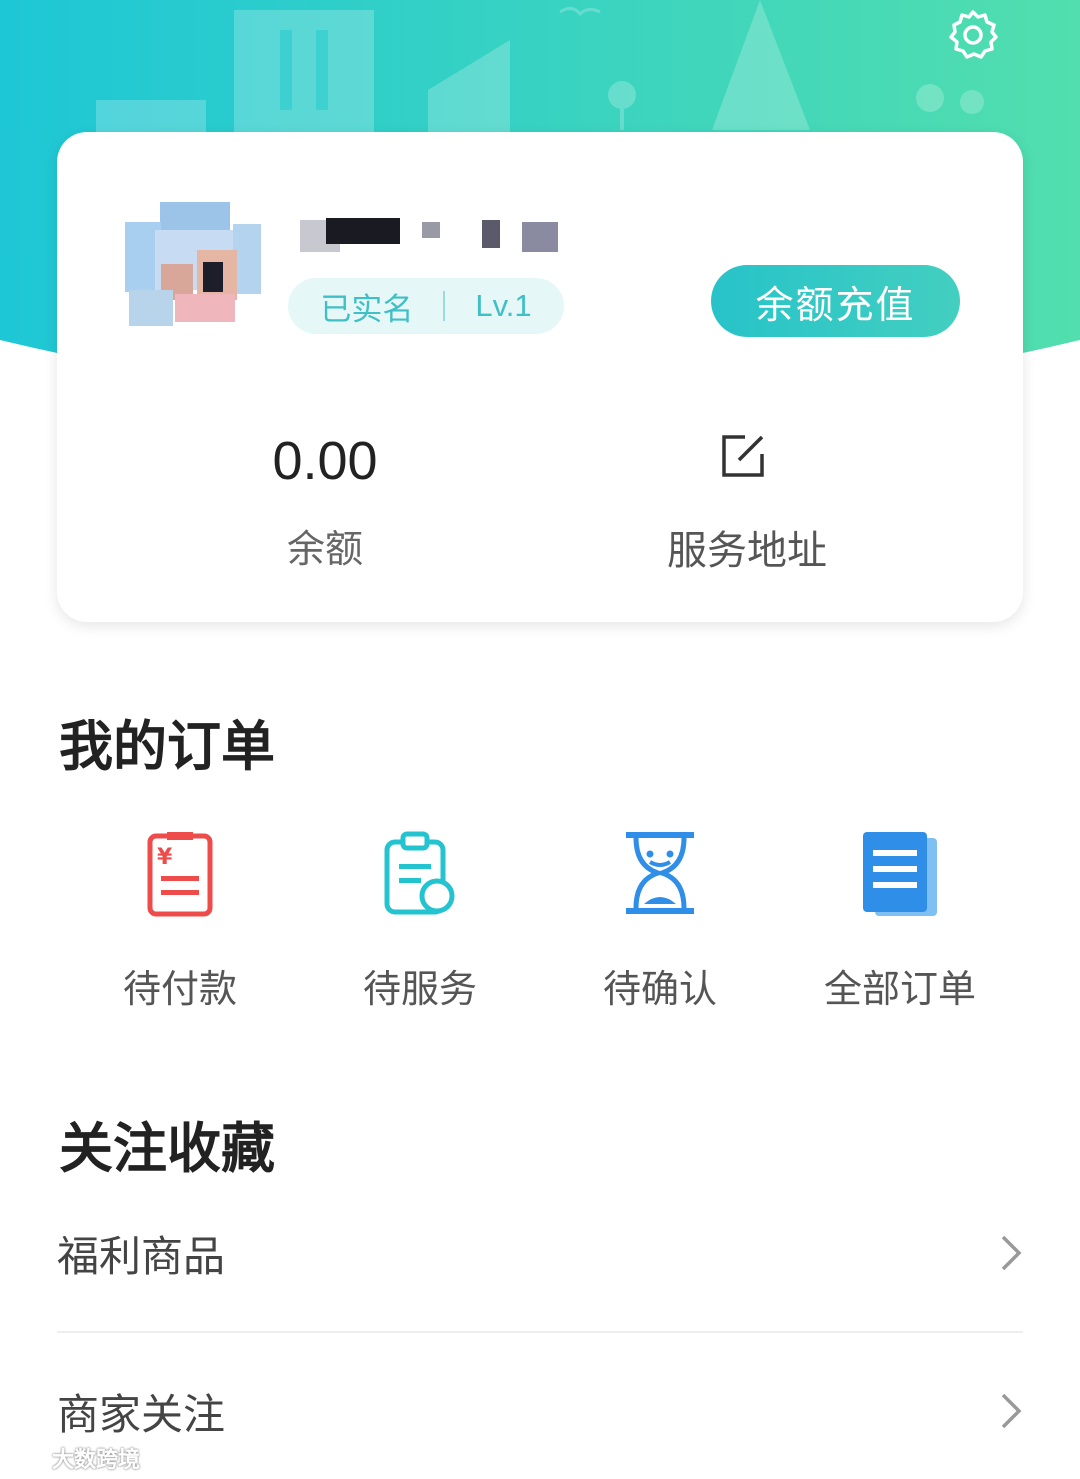  What do you see at coordinates (96, 1460) in the screenshot?
I see `watermark-text: 大数跨境` at bounding box center [96, 1460].